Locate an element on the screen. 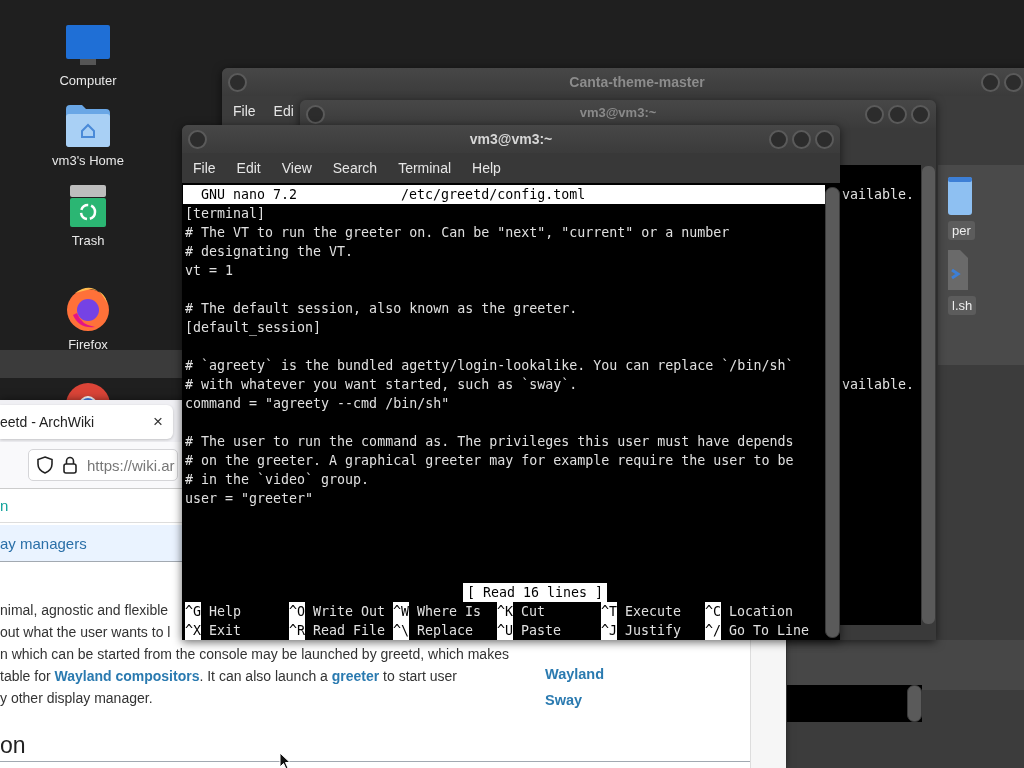  shortcut-key: ^R is located at coordinates (297, 630).